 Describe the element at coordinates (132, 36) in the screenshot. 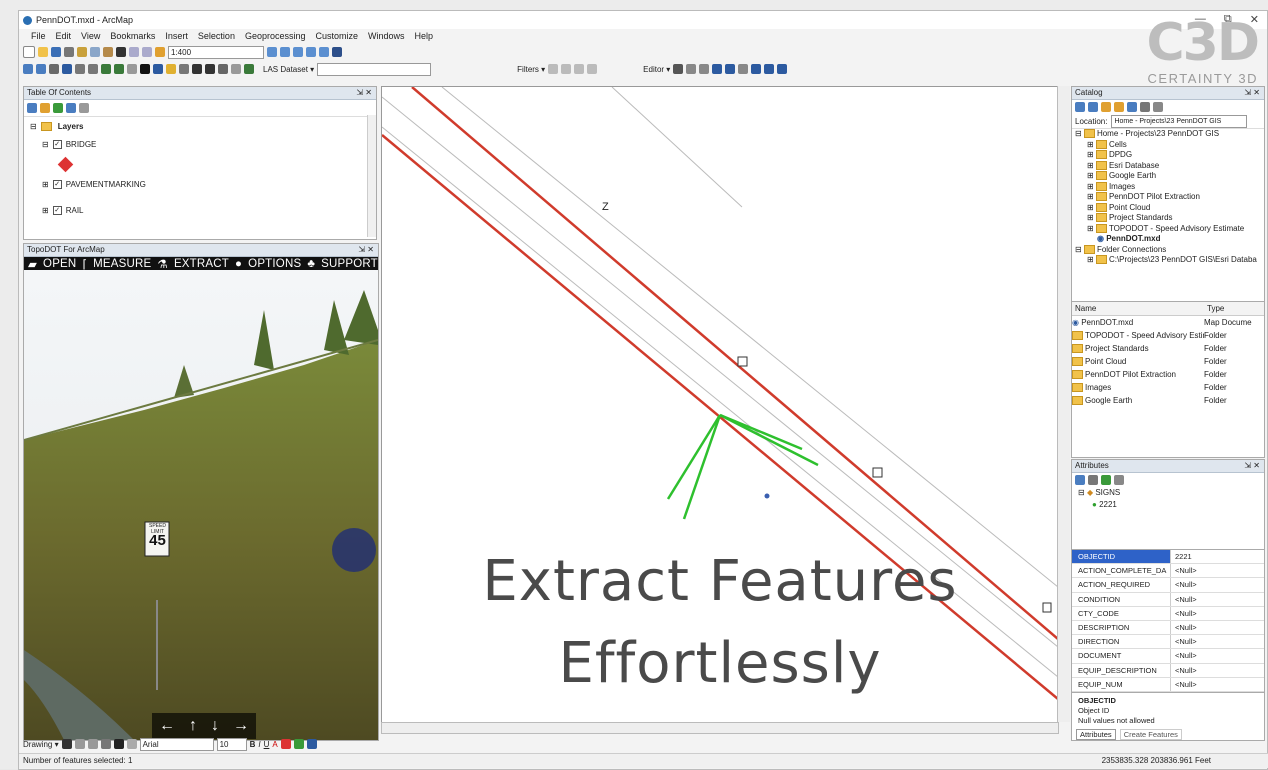

I see `menu-bookmarks: Bookmarks` at that location.